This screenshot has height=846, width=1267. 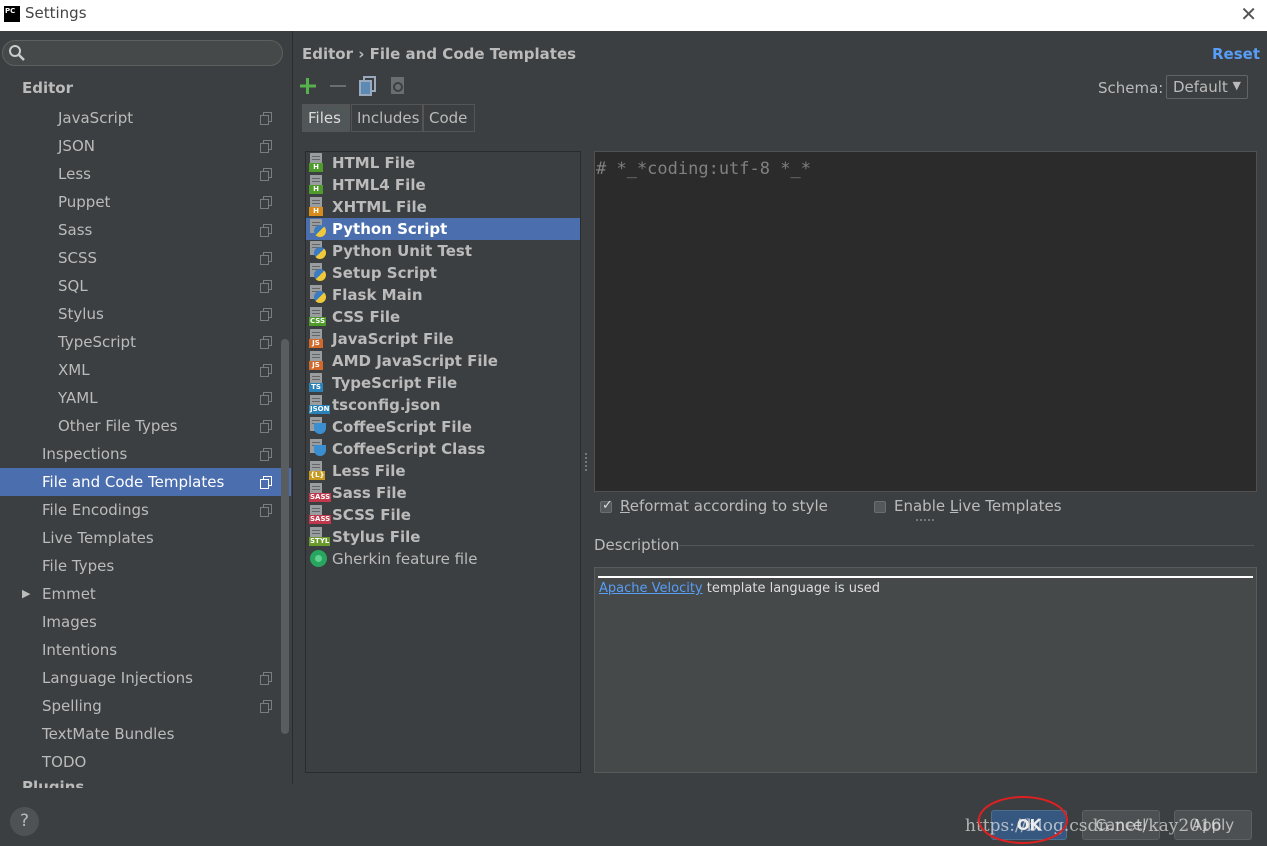 I want to click on sidebar-item: Other File Types, so click(x=145, y=426).